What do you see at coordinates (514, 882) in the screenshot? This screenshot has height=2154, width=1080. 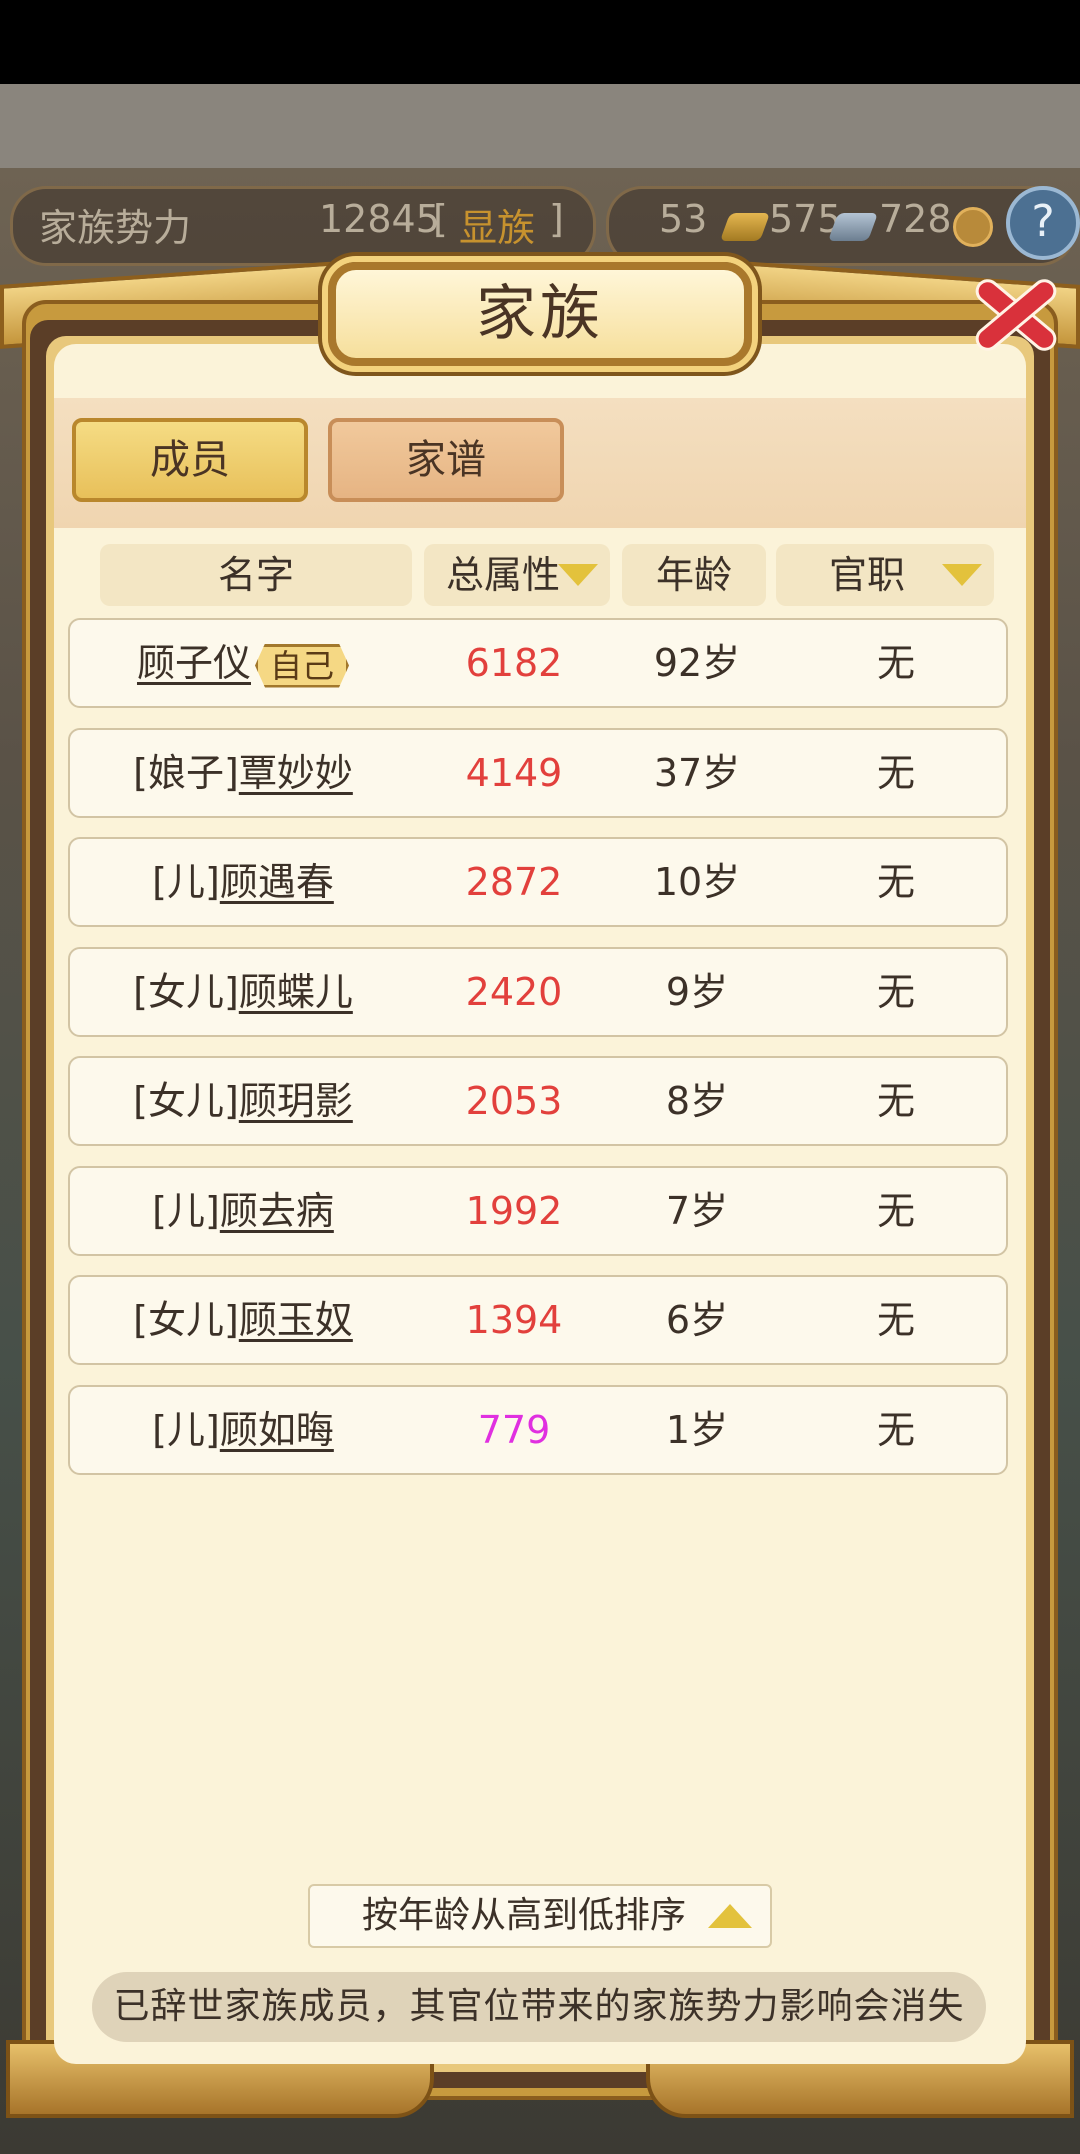 I see `member-total-attr: 2872` at bounding box center [514, 882].